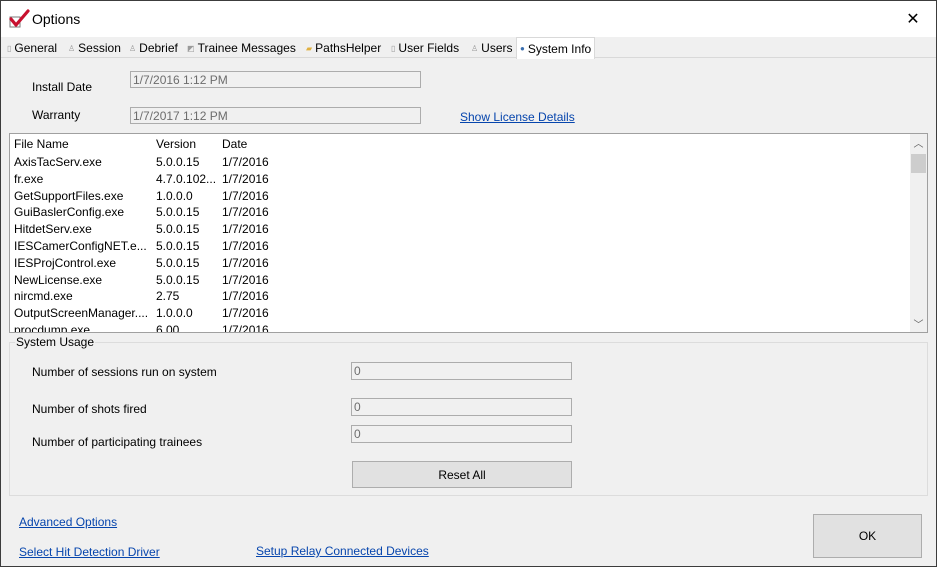  I want to click on select-hit-detection-driver-link: Select Hit Detection Driver, so click(89, 552).